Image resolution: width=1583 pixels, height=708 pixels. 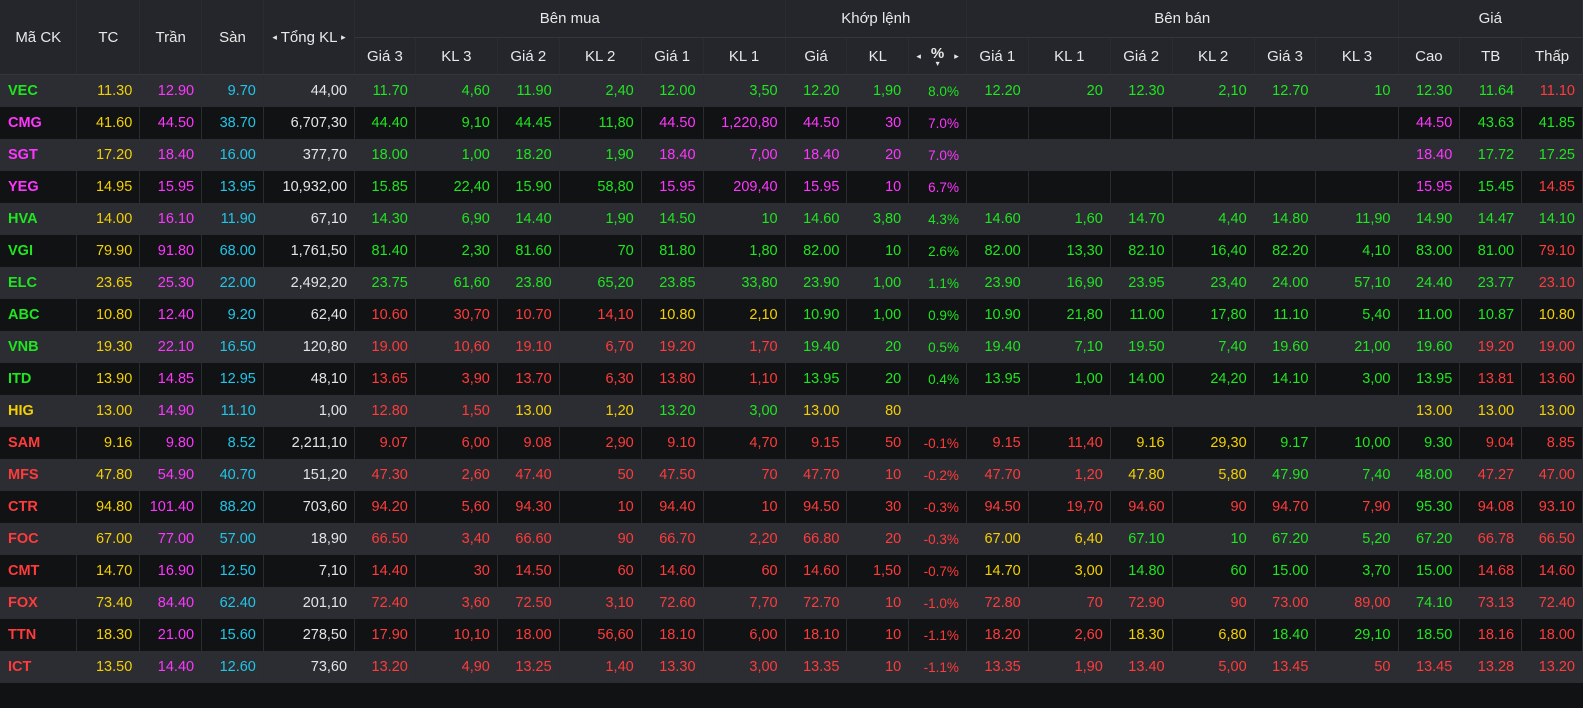 I want to click on col-header-buy-vol-2: KL 2, so click(x=600, y=56).